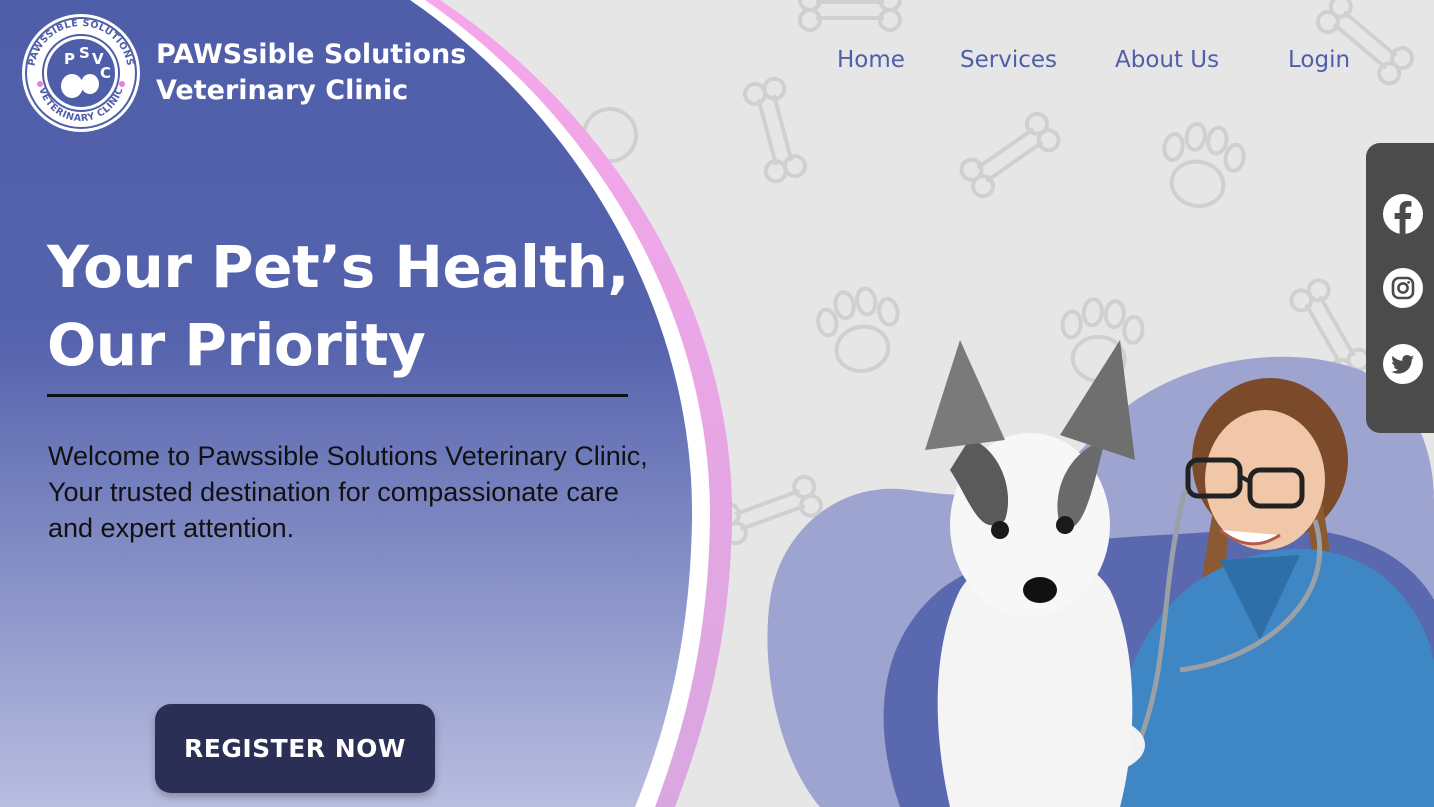 Image resolution: width=1434 pixels, height=807 pixels. What do you see at coordinates (81, 105) in the screenshot?
I see `logo-year: MMXXIII` at bounding box center [81, 105].